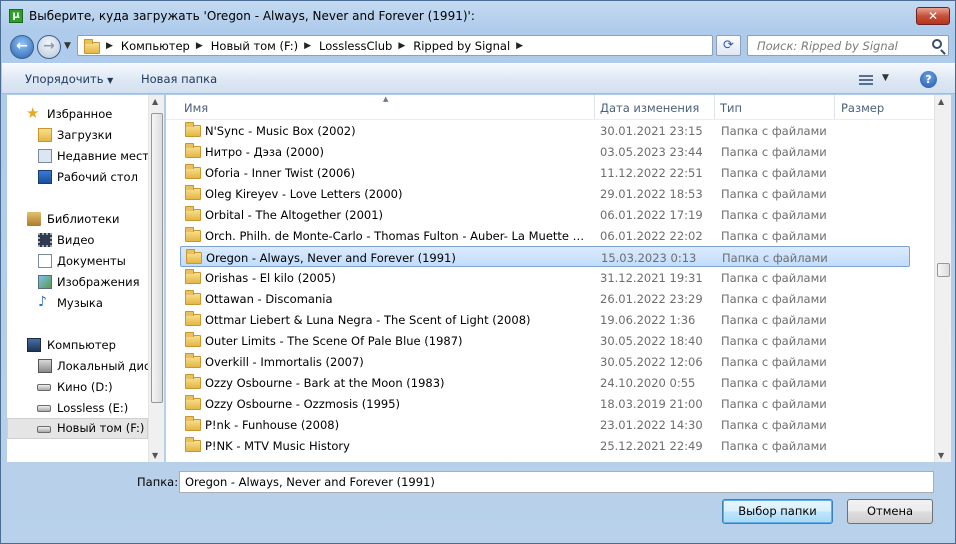 The image size is (956, 544). Describe the element at coordinates (848, 45) in the screenshot. I see `search-input: Поиск: Ripped by Signal` at that location.